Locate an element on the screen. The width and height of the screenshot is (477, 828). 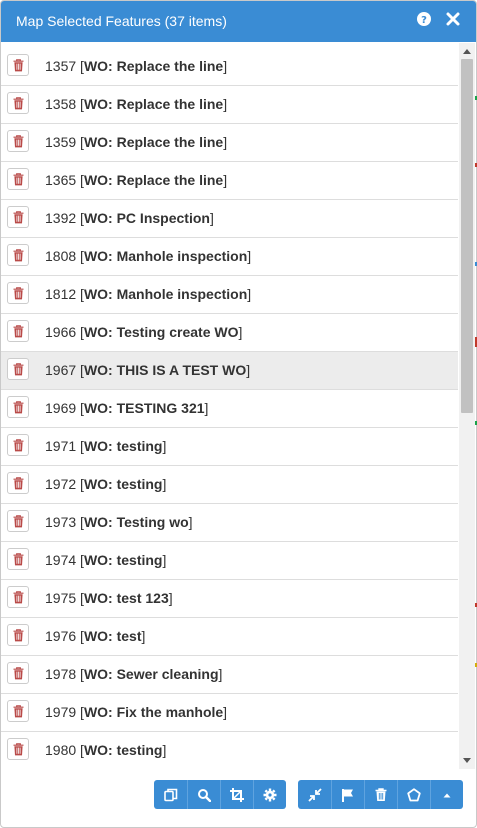
feature-id: 1357 is located at coordinates (61, 66).